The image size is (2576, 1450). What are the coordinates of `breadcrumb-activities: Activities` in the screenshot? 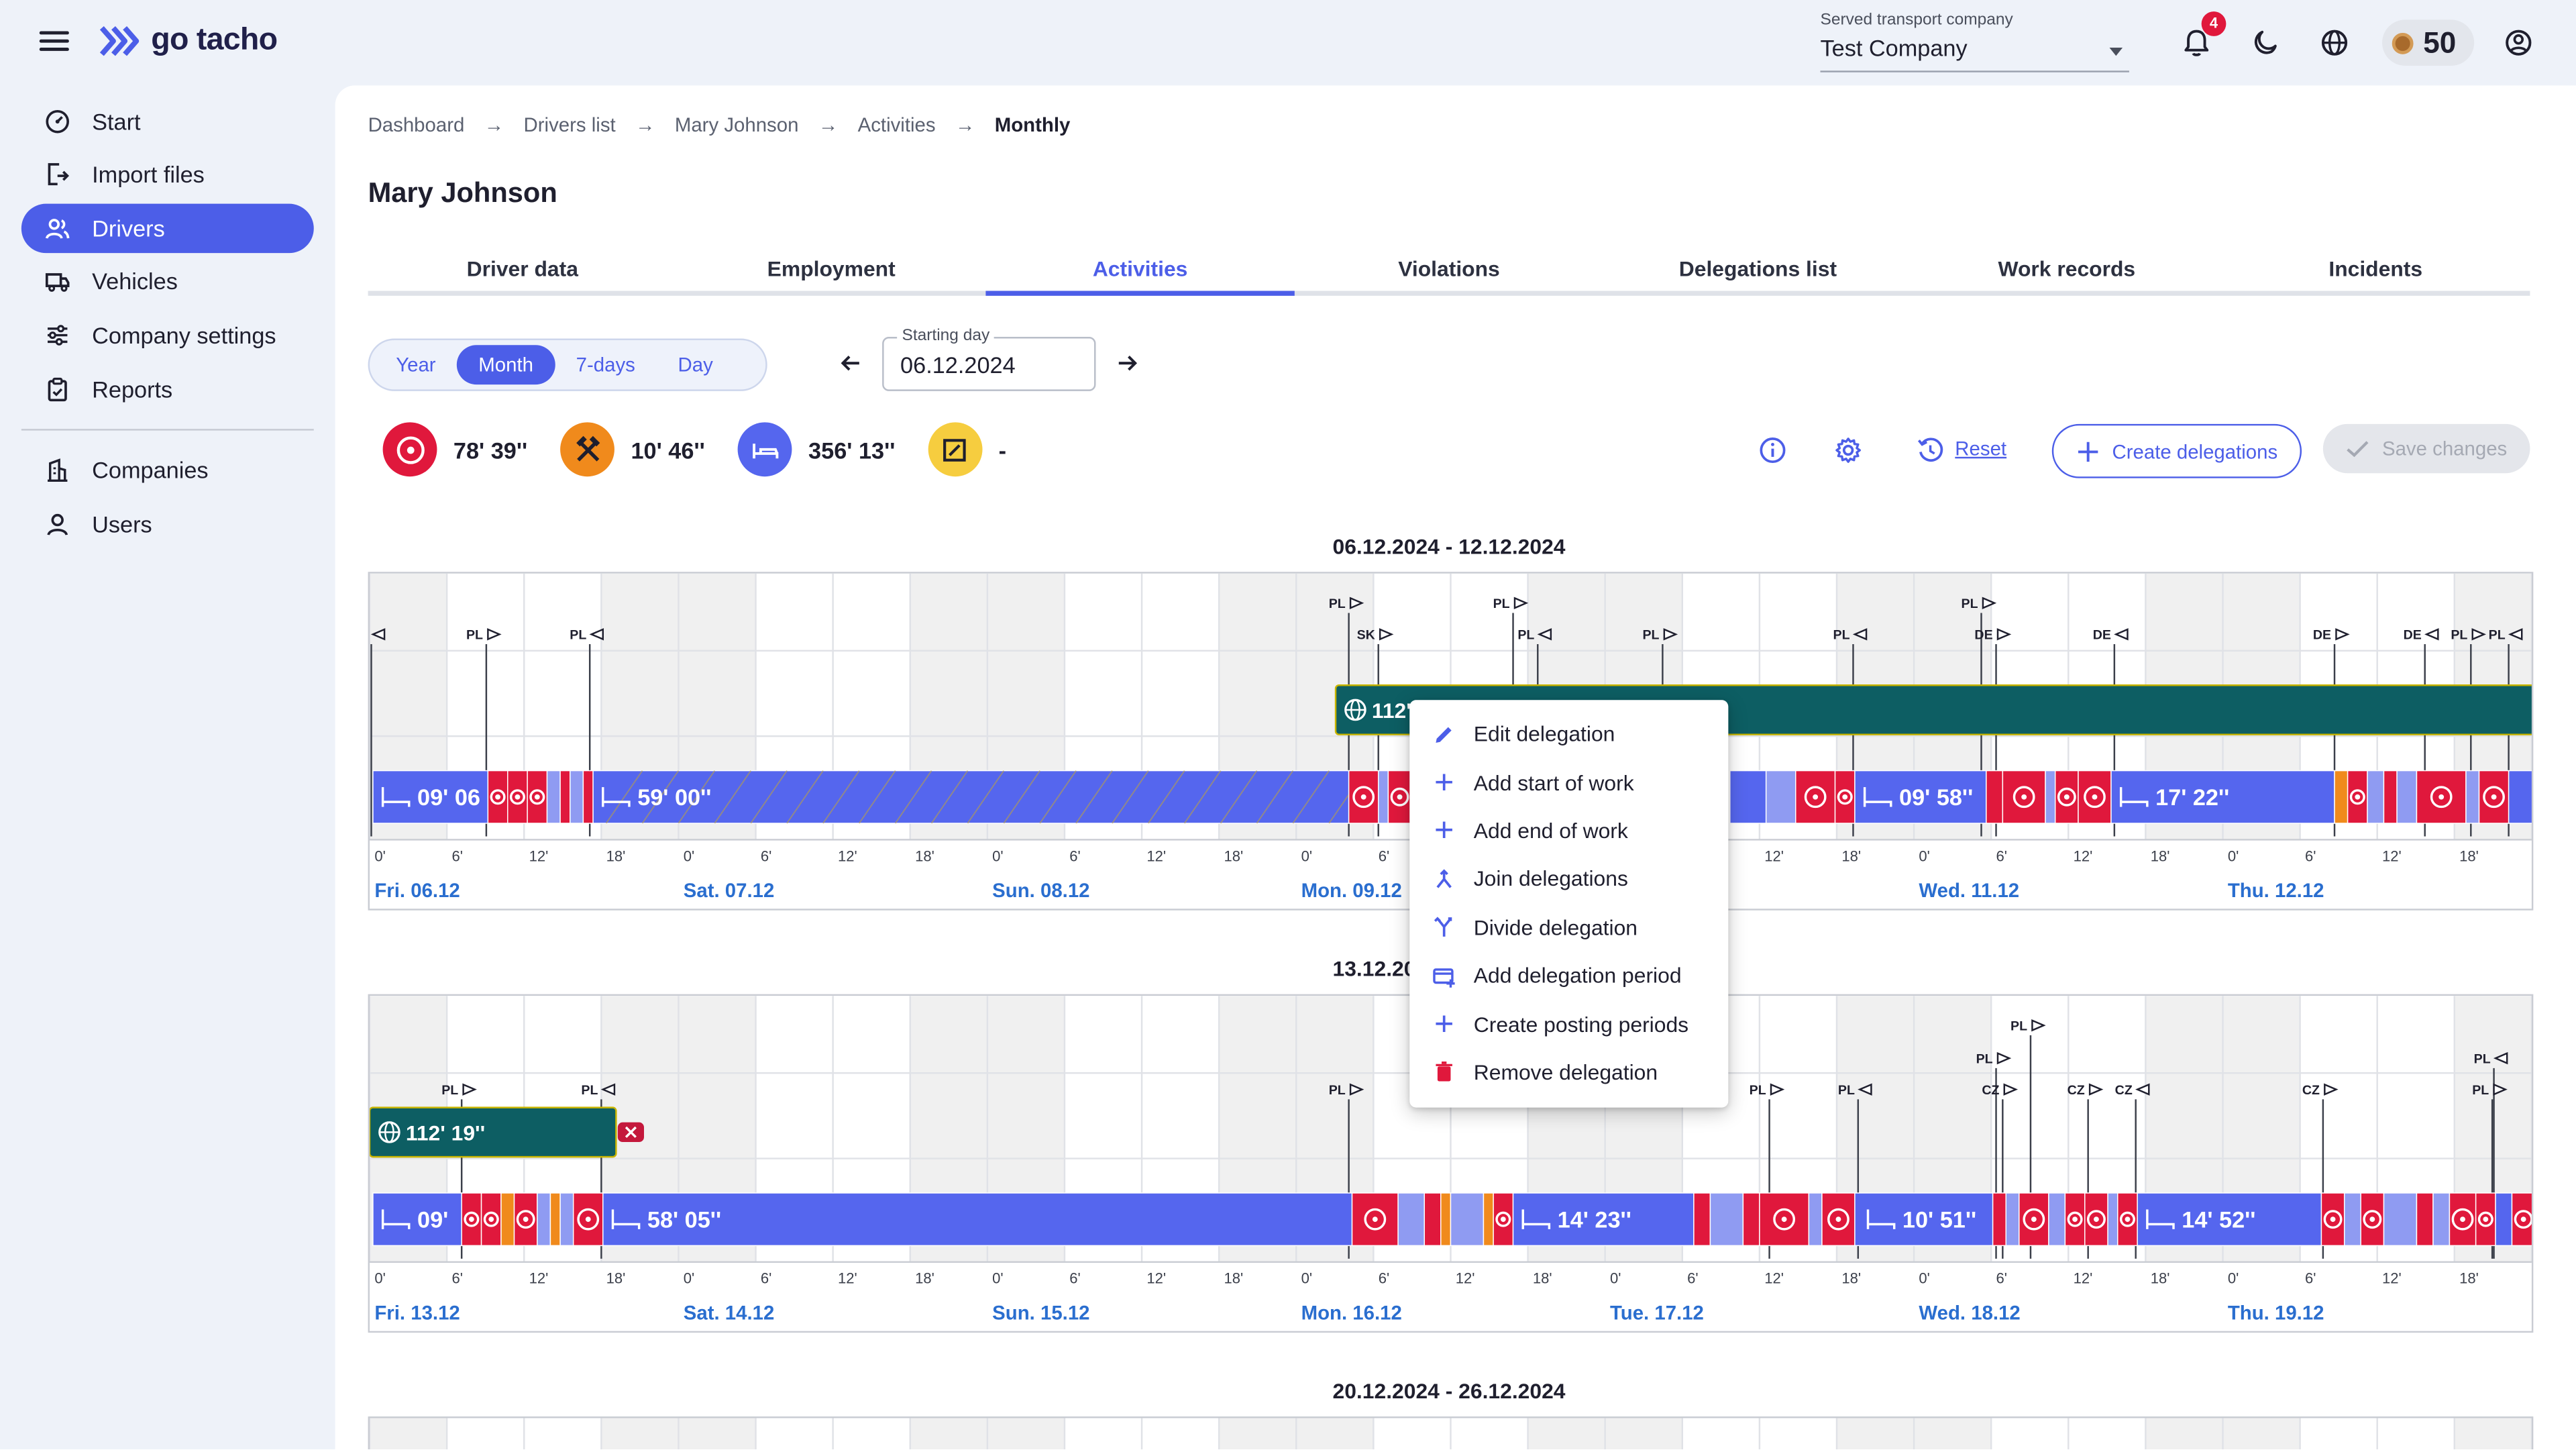 It's located at (897, 125).